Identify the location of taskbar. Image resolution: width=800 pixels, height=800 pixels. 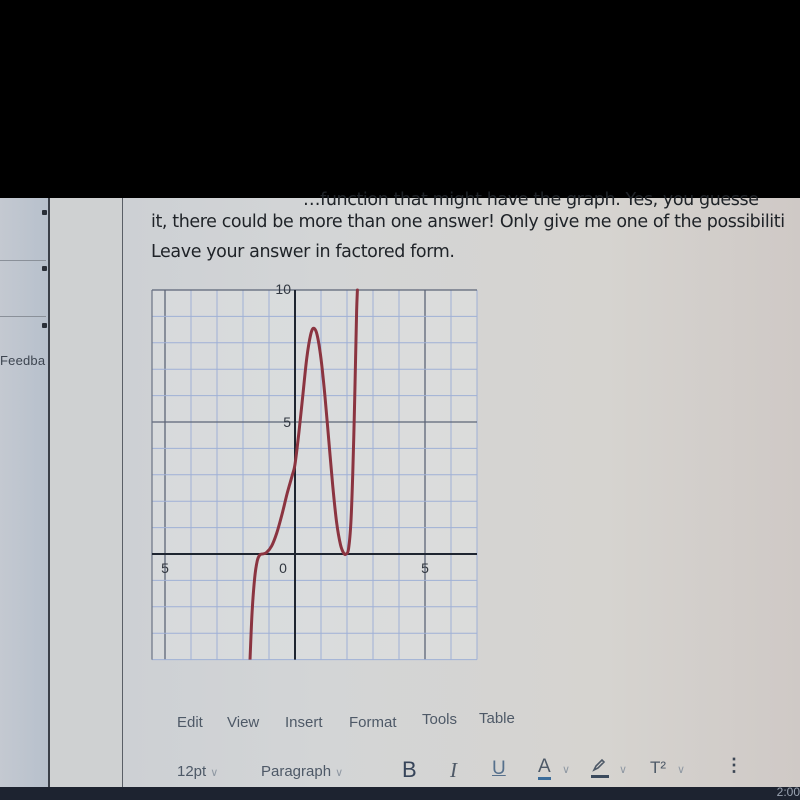
(400, 793).